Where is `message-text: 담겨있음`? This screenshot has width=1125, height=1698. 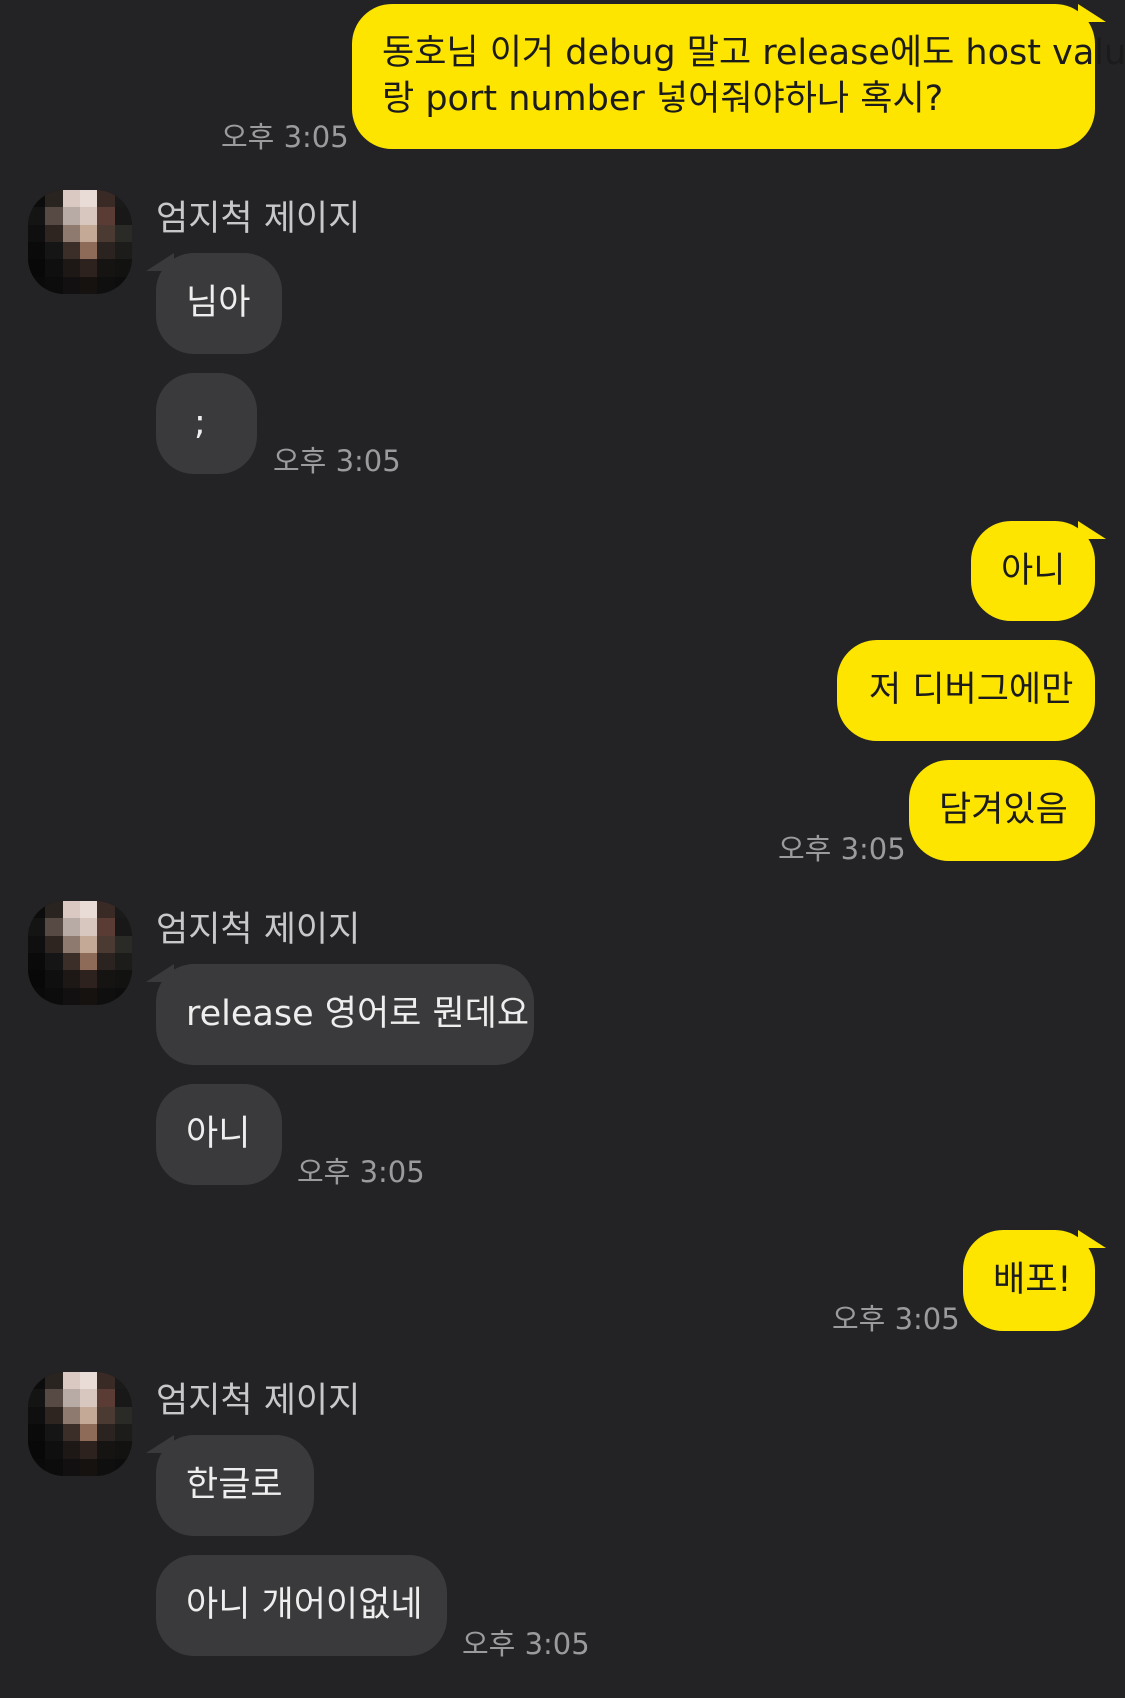 message-text: 담겨있음 is located at coordinates (1003, 810).